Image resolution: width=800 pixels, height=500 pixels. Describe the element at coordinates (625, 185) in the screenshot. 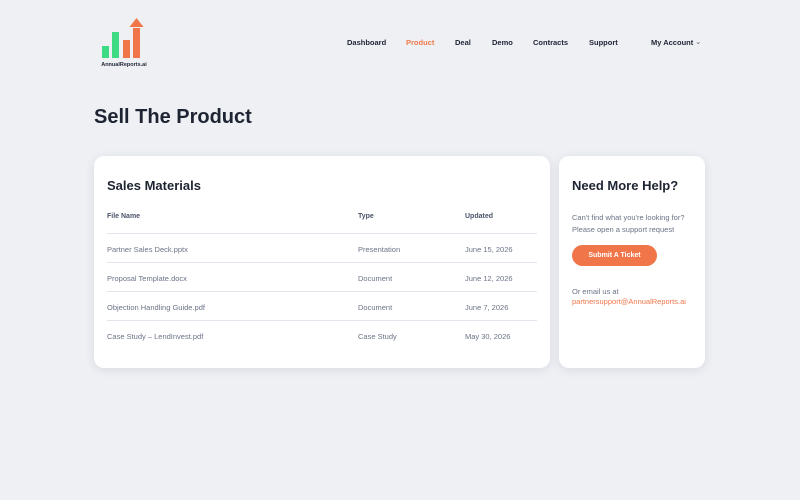

I see `help-title: Need More Help?` at that location.